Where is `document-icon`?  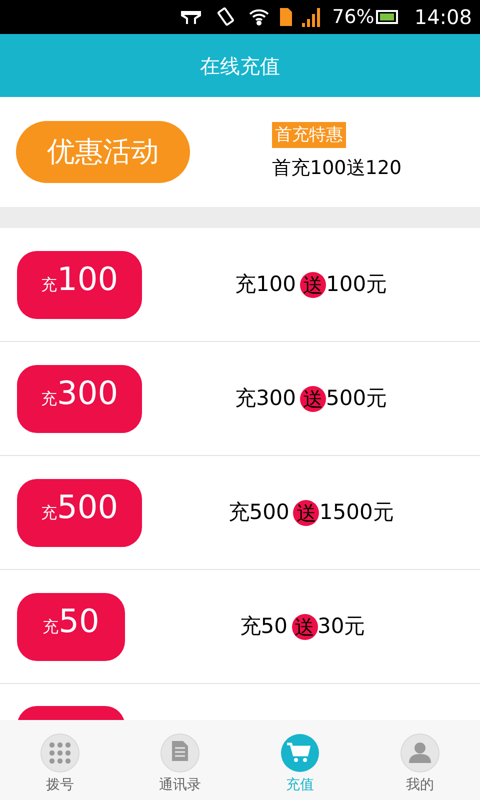
document-icon is located at coordinates (180, 753).